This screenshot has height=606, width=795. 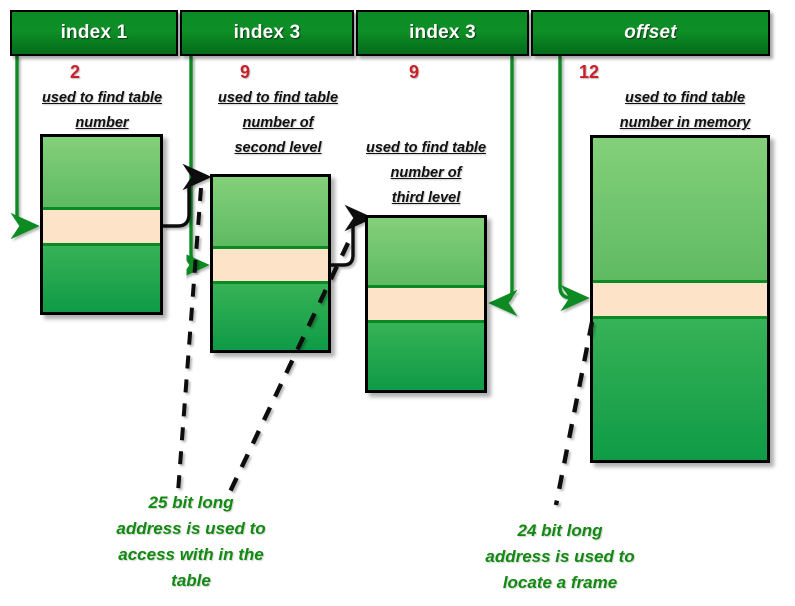 I want to click on address-field-index-1: index 1, so click(x=94, y=33).